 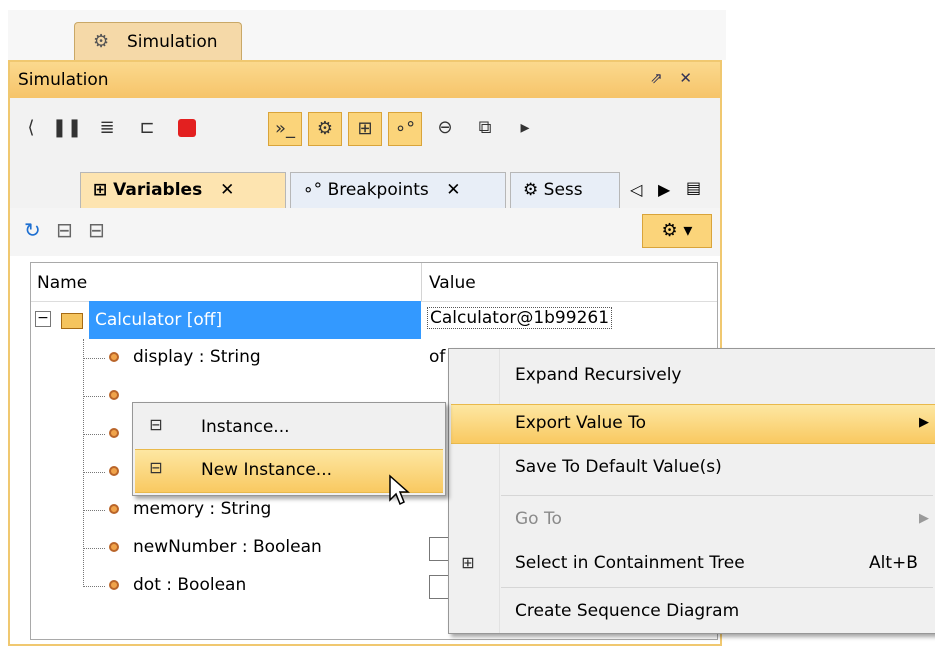 I want to click on row-name: display : String, so click(x=197, y=357).